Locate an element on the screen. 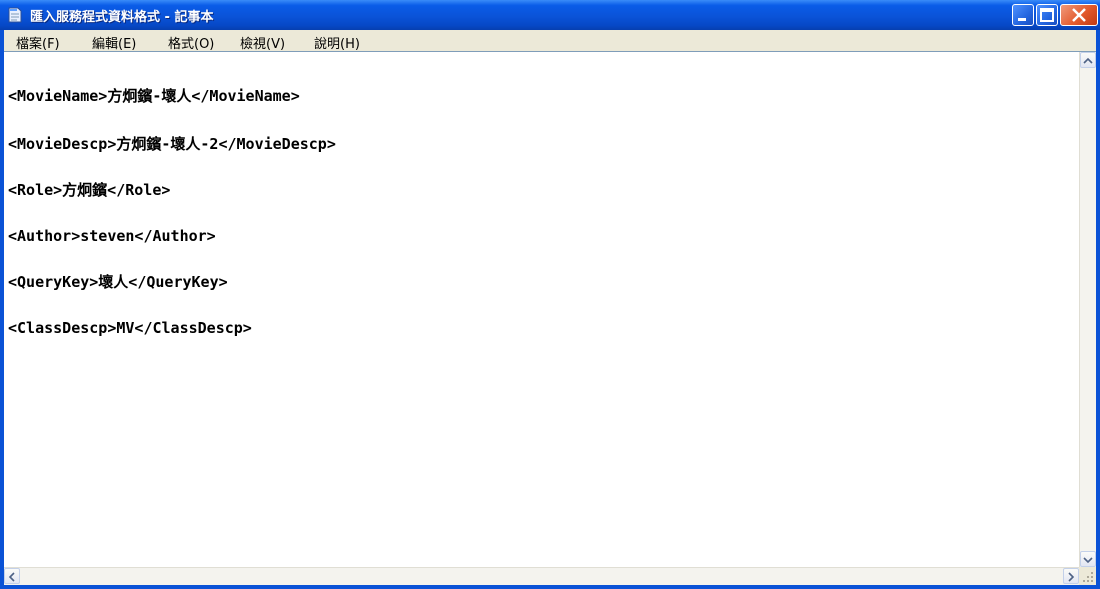  horizontal-scrollbar is located at coordinates (541, 576).